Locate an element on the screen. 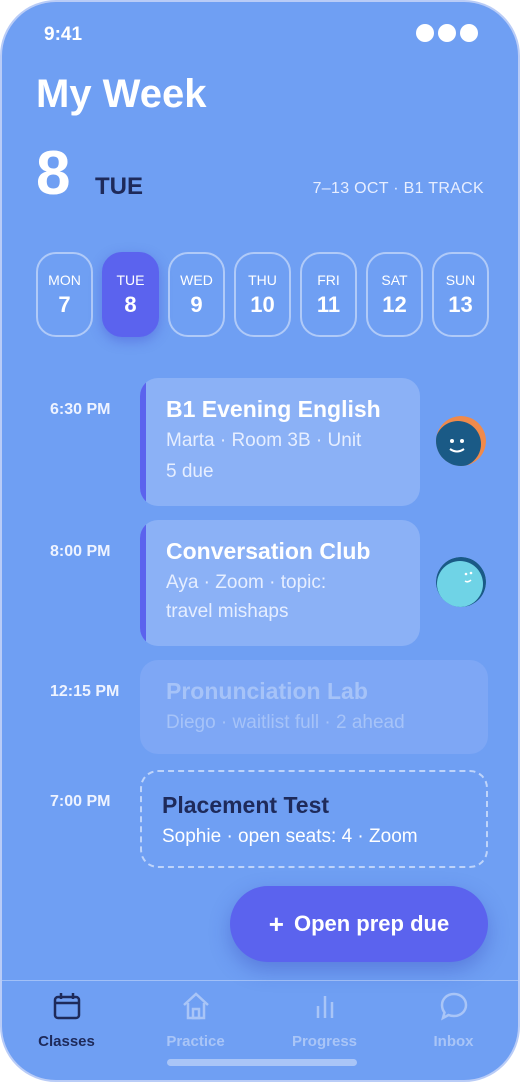 The width and height of the screenshot is (520, 1082). day-sat: SAT 12 is located at coordinates (394, 294).